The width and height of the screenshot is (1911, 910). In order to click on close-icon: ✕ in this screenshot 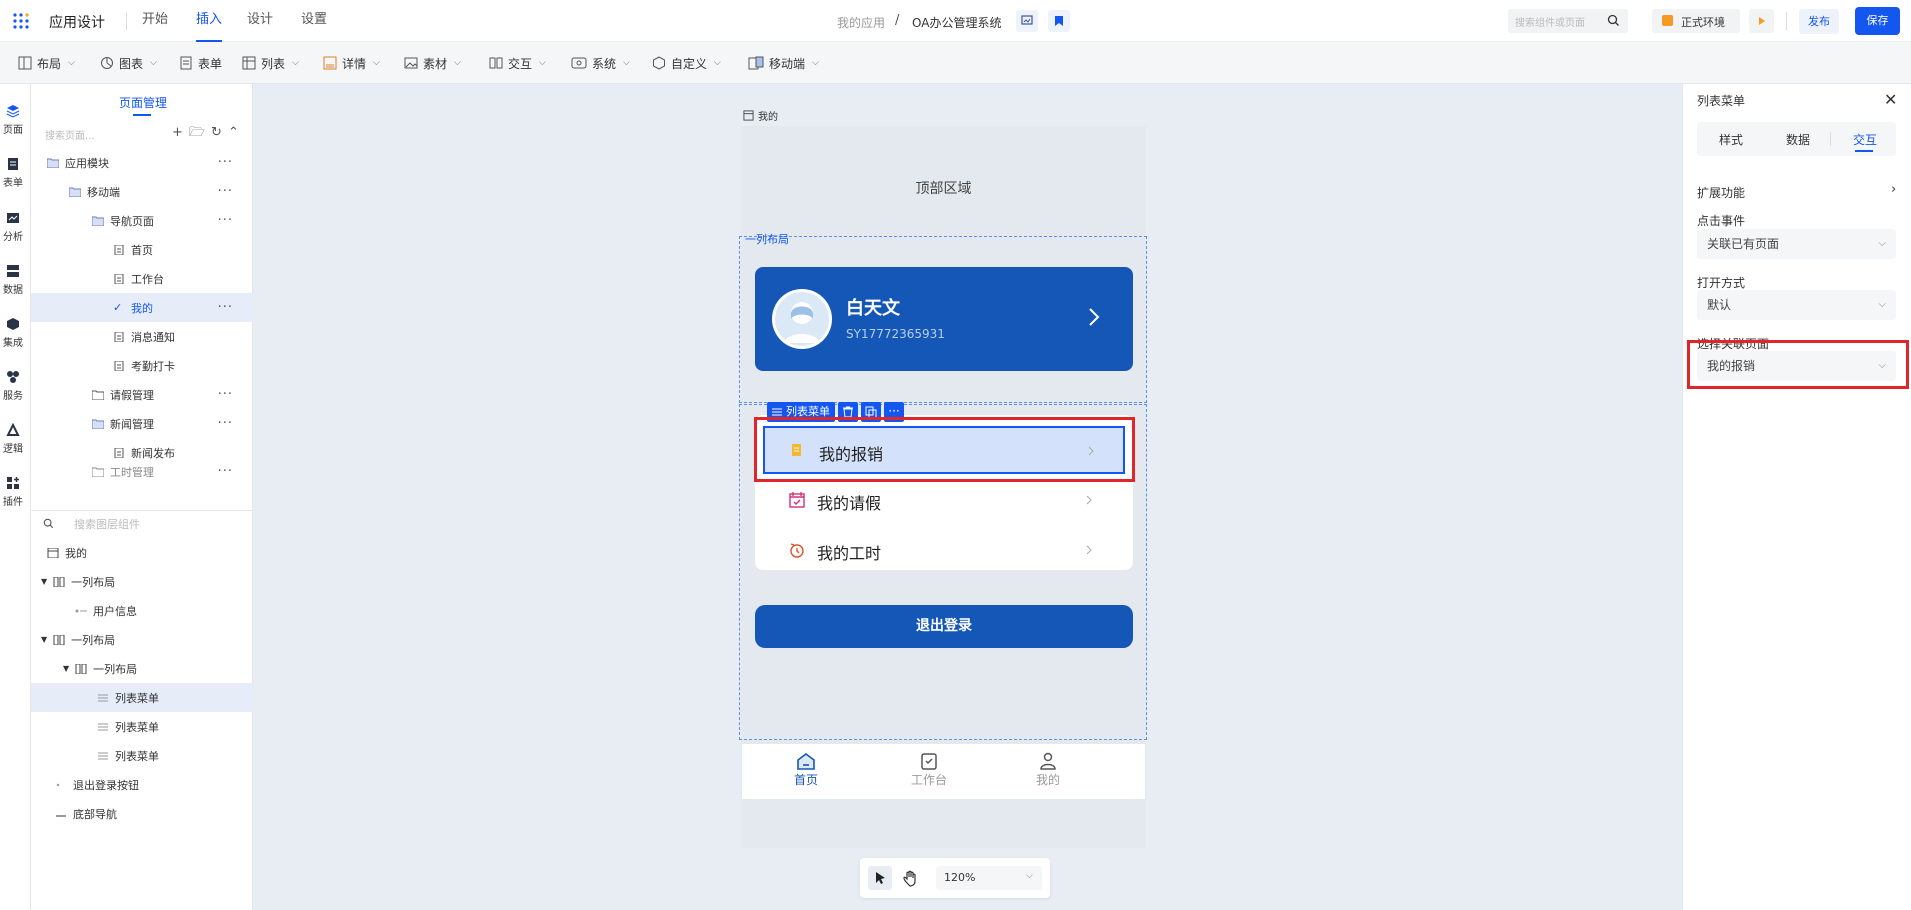, I will do `click(1890, 99)`.